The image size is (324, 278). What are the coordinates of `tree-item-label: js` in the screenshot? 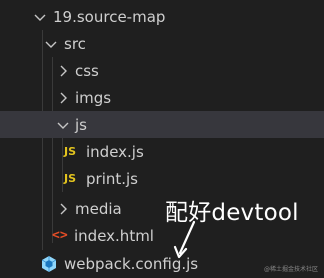 It's located at (81, 124).